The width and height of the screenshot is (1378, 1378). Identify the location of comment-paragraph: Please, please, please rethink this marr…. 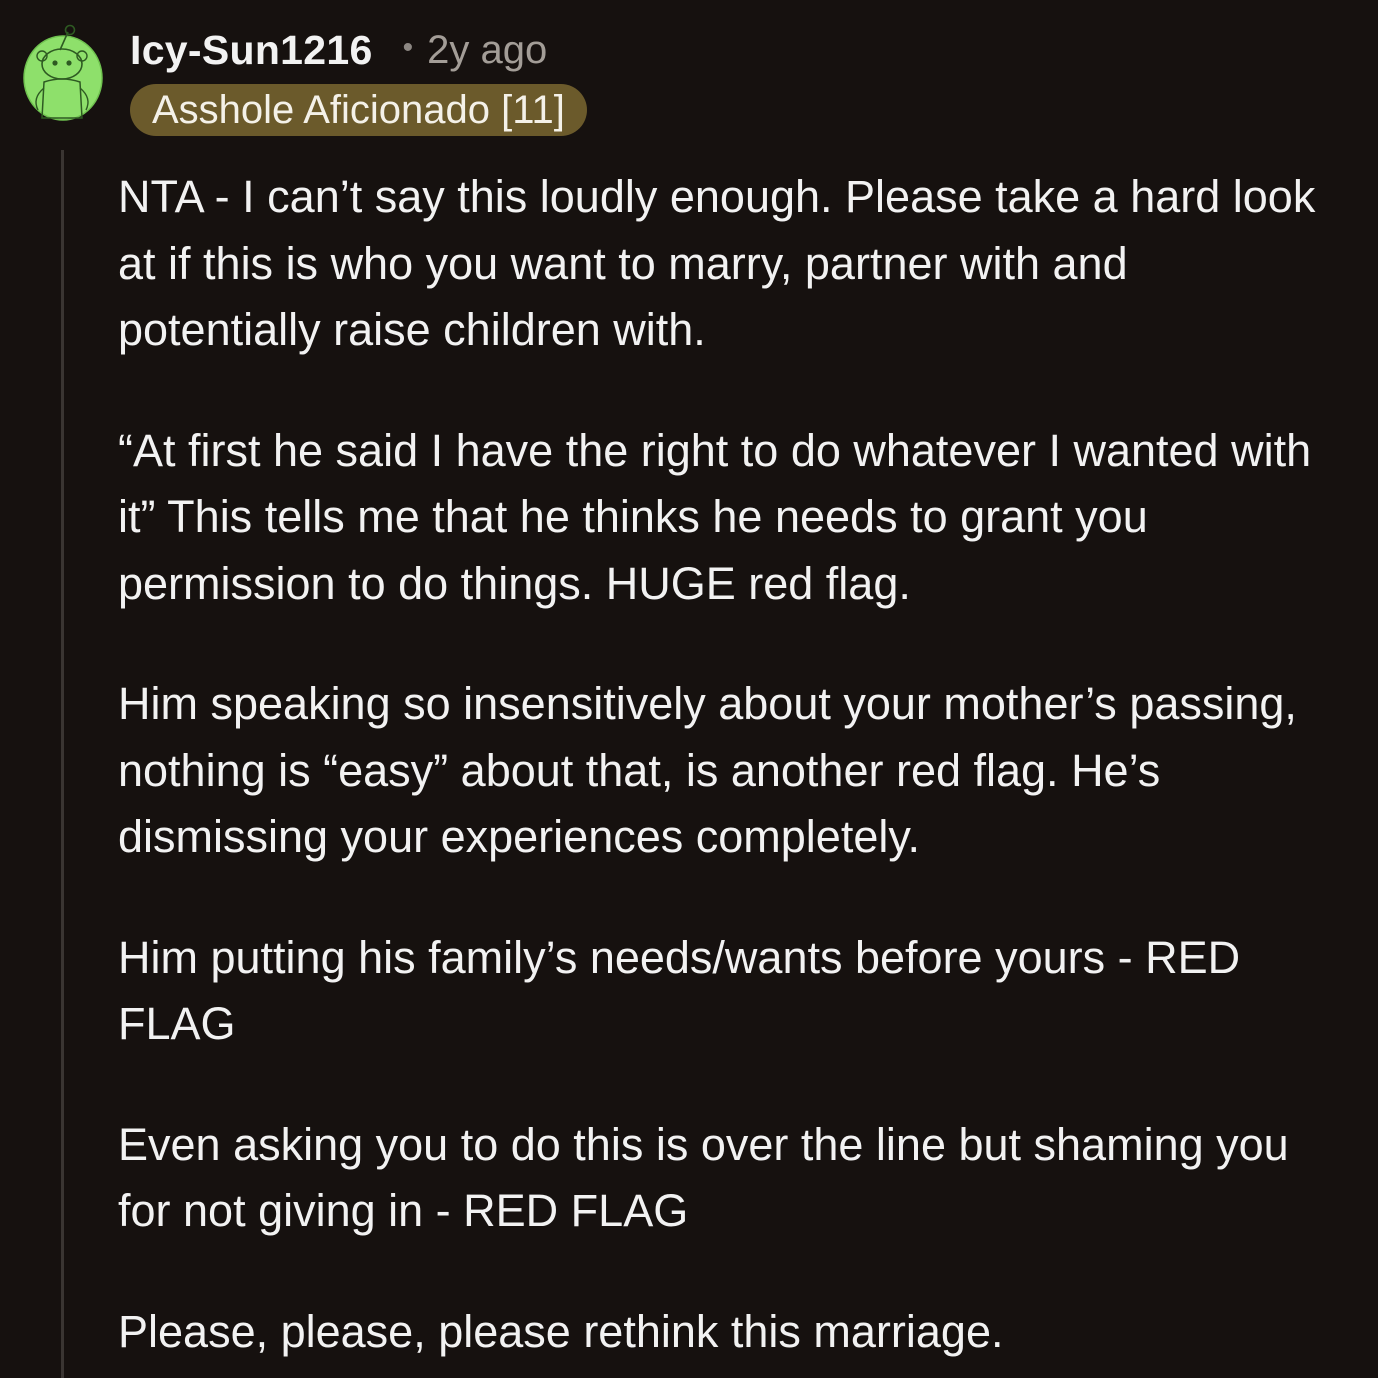
(561, 1331).